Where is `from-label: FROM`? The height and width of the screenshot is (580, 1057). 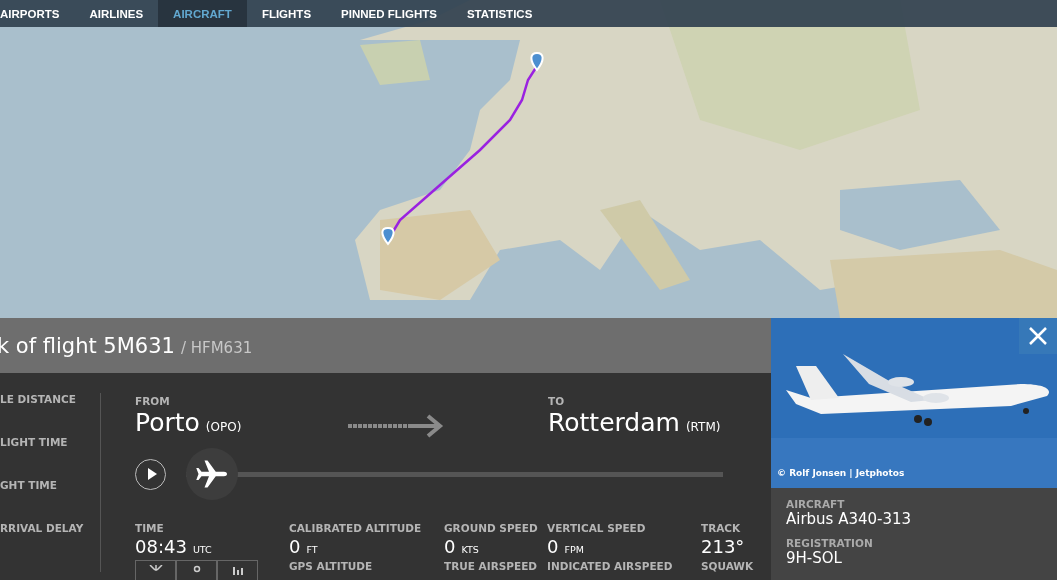
from-label: FROM is located at coordinates (153, 401).